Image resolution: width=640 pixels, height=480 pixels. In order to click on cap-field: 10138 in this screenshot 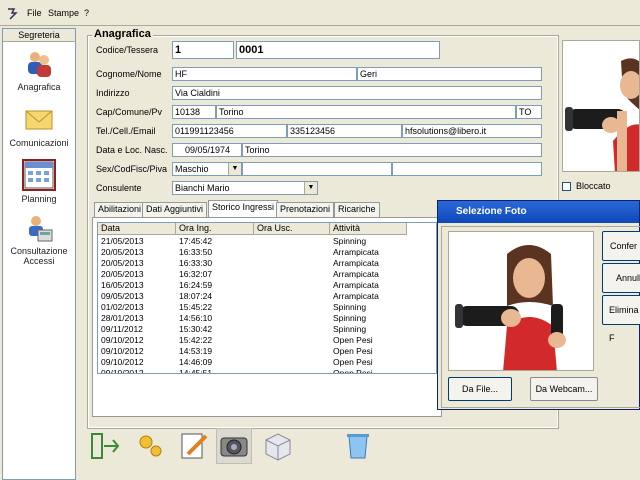, I will do `click(194, 112)`.